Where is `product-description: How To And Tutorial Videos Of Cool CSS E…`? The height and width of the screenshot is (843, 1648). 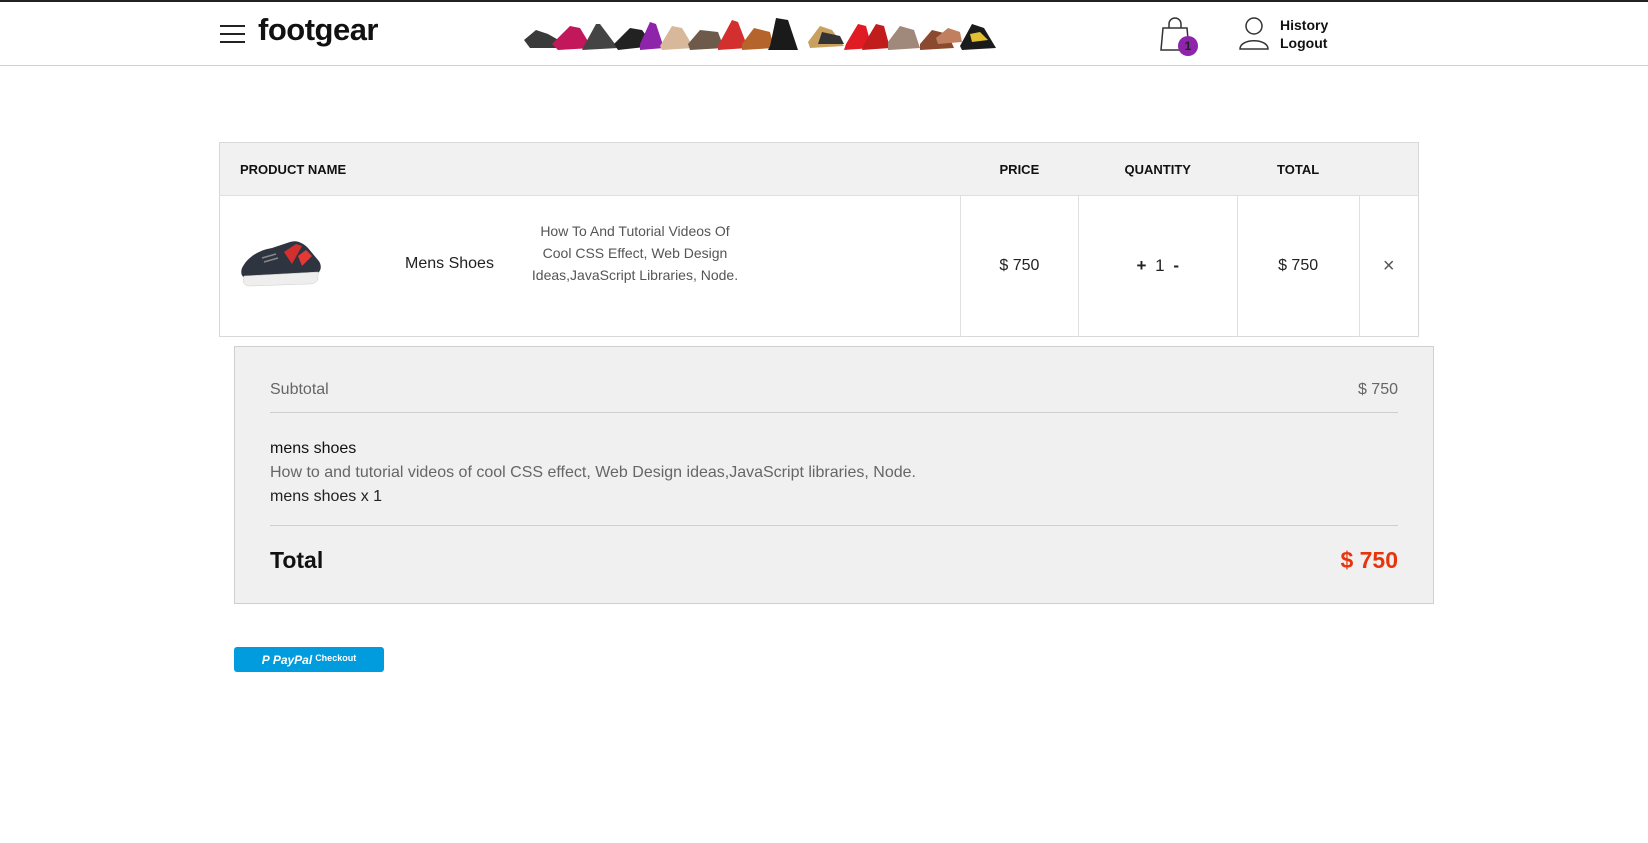 product-description: How To And Tutorial Videos Of Cool CSS E… is located at coordinates (635, 253).